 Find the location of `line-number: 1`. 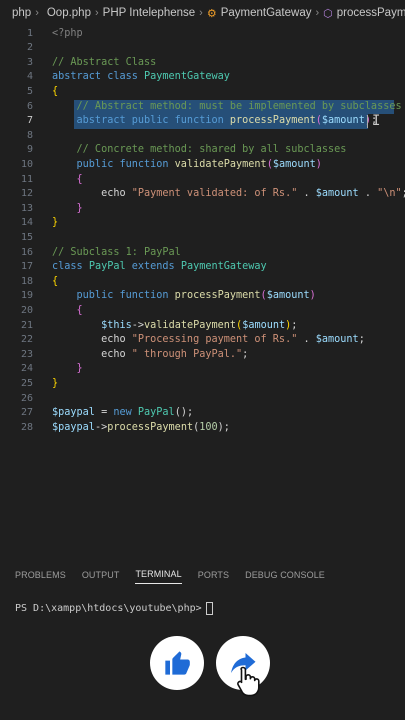

line-number: 1 is located at coordinates (29, 33).